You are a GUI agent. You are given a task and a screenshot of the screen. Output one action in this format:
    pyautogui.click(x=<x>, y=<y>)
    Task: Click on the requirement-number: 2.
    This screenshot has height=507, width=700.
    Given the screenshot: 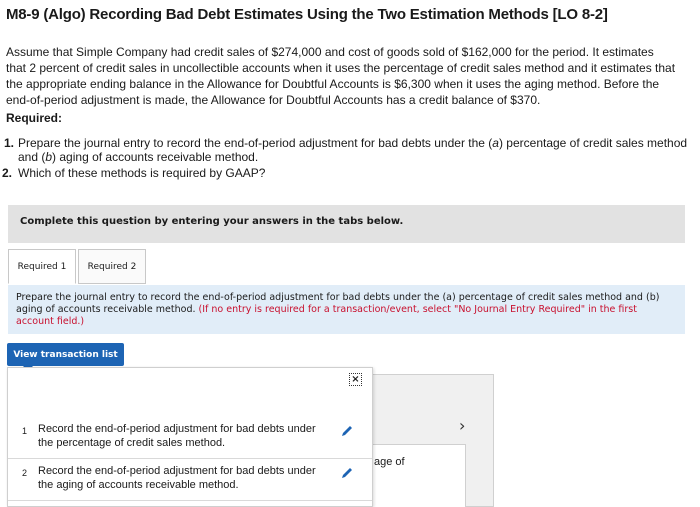 What is the action you would take?
    pyautogui.click(x=7, y=173)
    